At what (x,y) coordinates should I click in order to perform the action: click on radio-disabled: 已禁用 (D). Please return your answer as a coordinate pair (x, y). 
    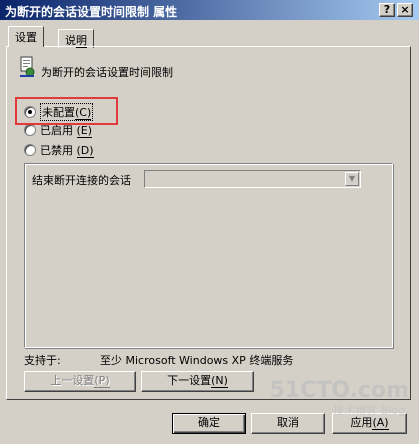
    Looking at the image, I should click on (59, 150).